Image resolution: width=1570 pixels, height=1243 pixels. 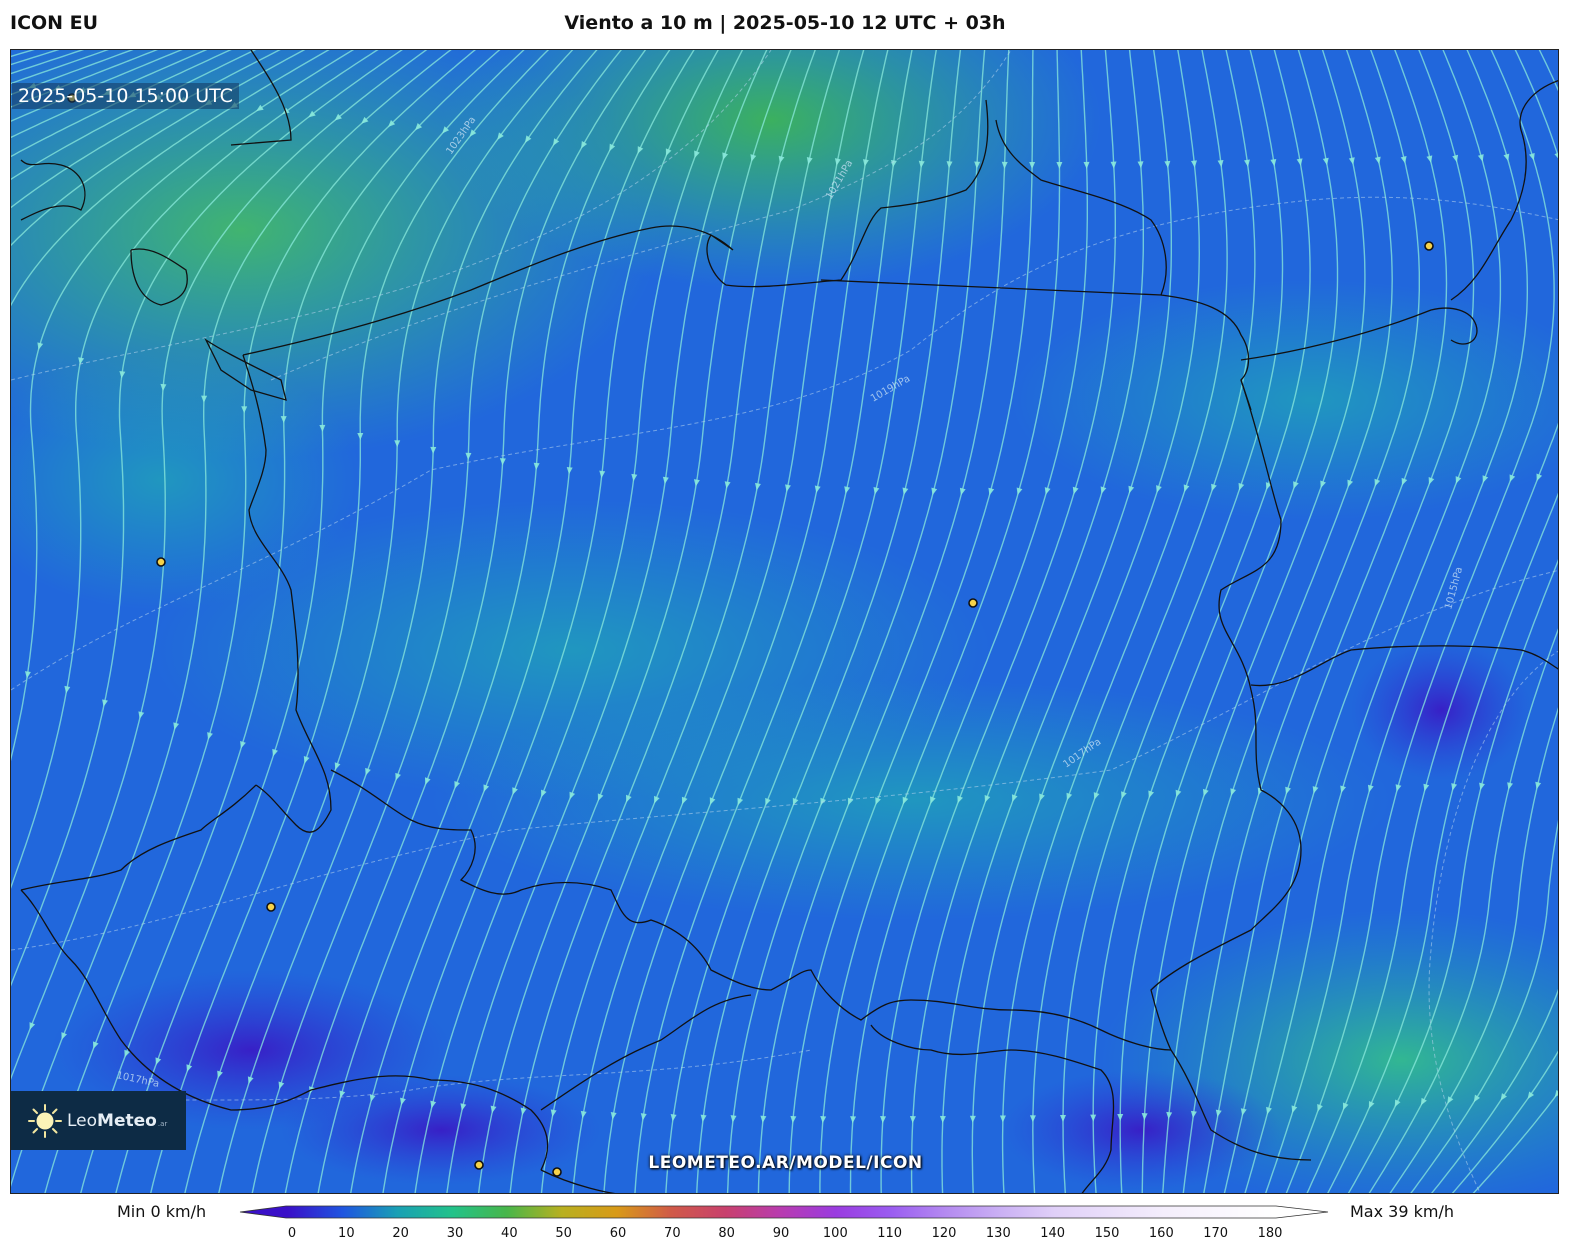 I want to click on colorbar-tick-label: 60, so click(x=618, y=1233).